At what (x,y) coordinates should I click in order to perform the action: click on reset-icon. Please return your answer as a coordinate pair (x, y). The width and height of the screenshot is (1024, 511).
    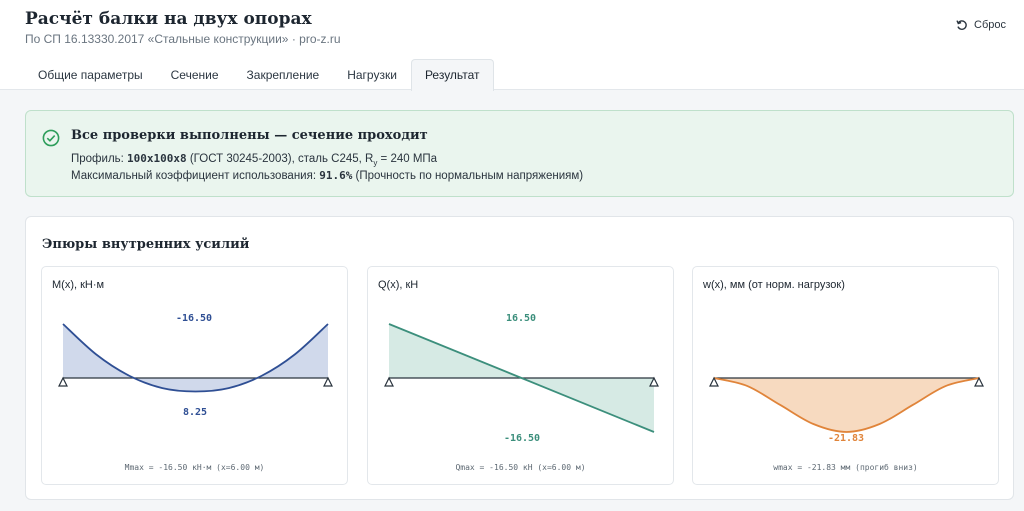
    Looking at the image, I should click on (961, 25).